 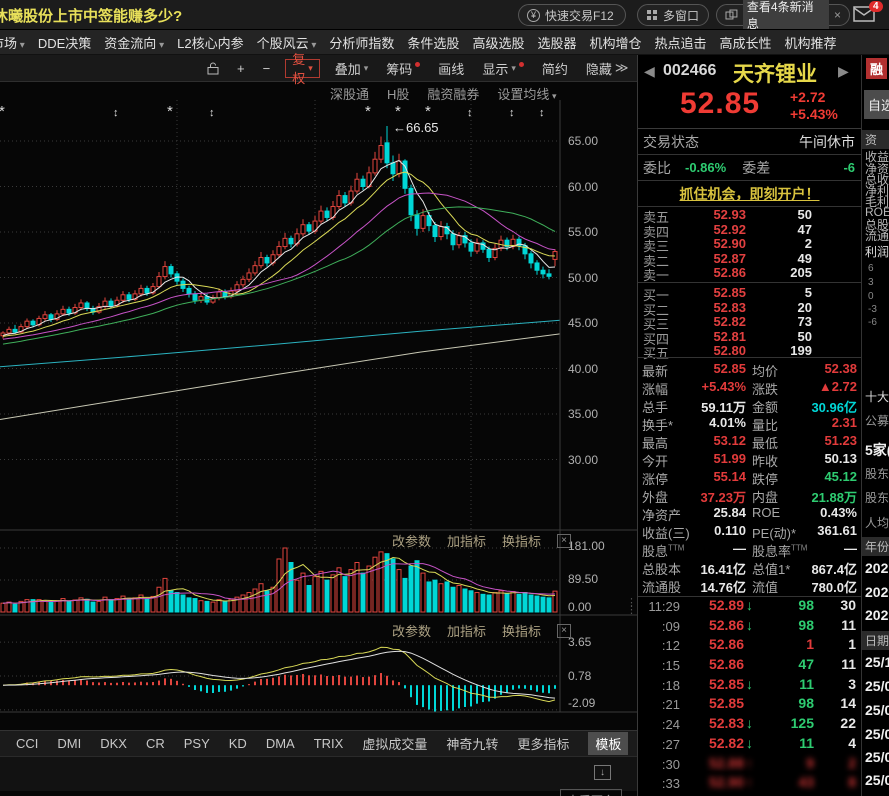 I want to click on multi-window-button: 多窗口, so click(x=673, y=15).